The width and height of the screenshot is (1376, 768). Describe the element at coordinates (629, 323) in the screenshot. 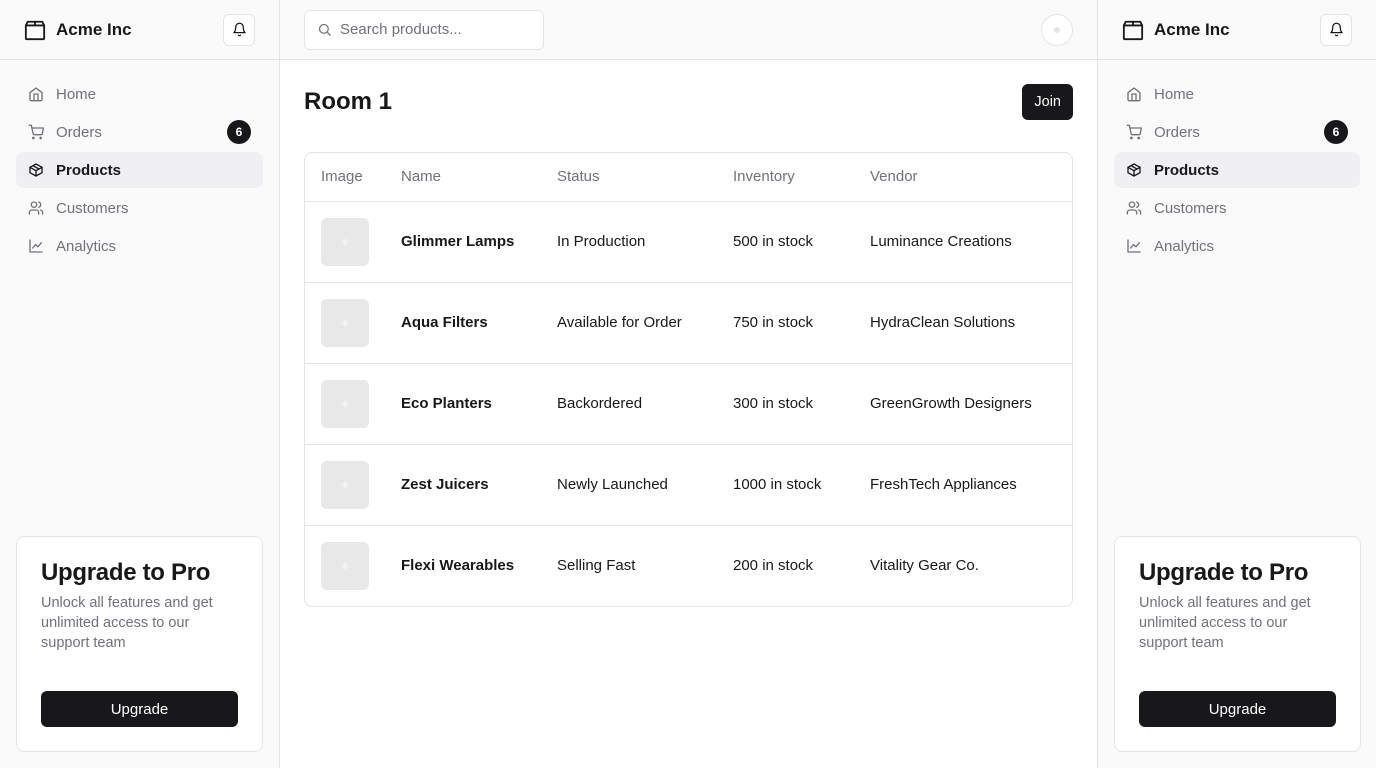

I see `product-status: Available for Order` at that location.